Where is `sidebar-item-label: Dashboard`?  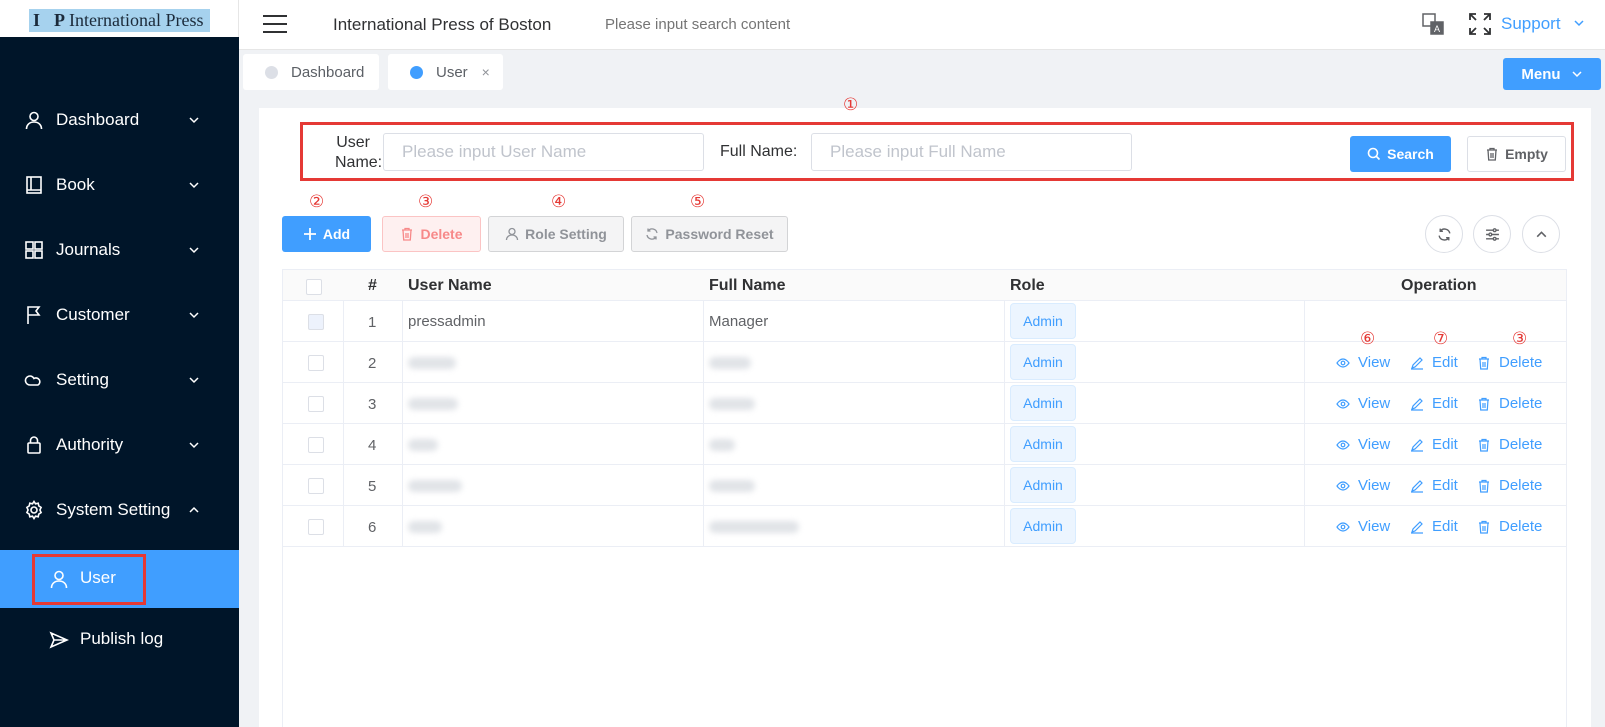 sidebar-item-label: Dashboard is located at coordinates (98, 119).